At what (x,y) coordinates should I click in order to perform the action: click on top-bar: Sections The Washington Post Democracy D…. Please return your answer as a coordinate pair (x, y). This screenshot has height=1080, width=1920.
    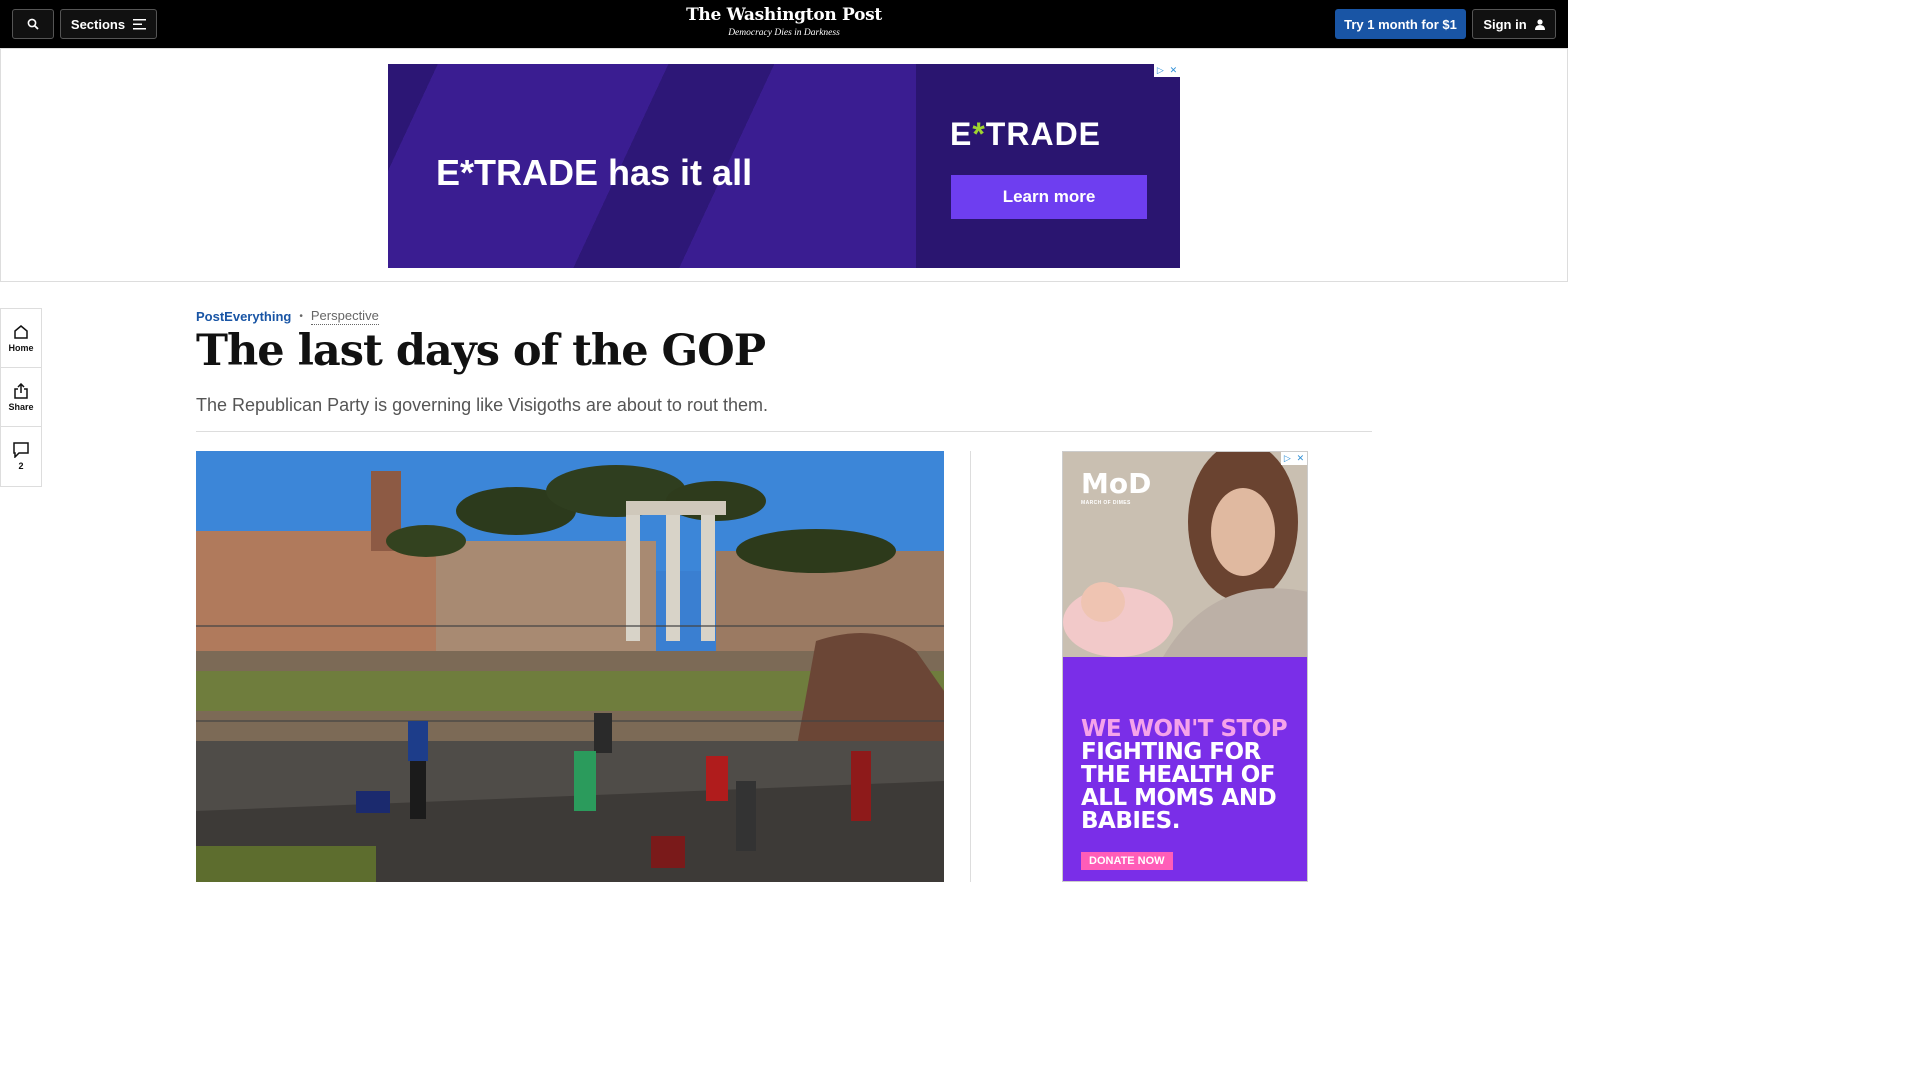
    Looking at the image, I should click on (784, 24).